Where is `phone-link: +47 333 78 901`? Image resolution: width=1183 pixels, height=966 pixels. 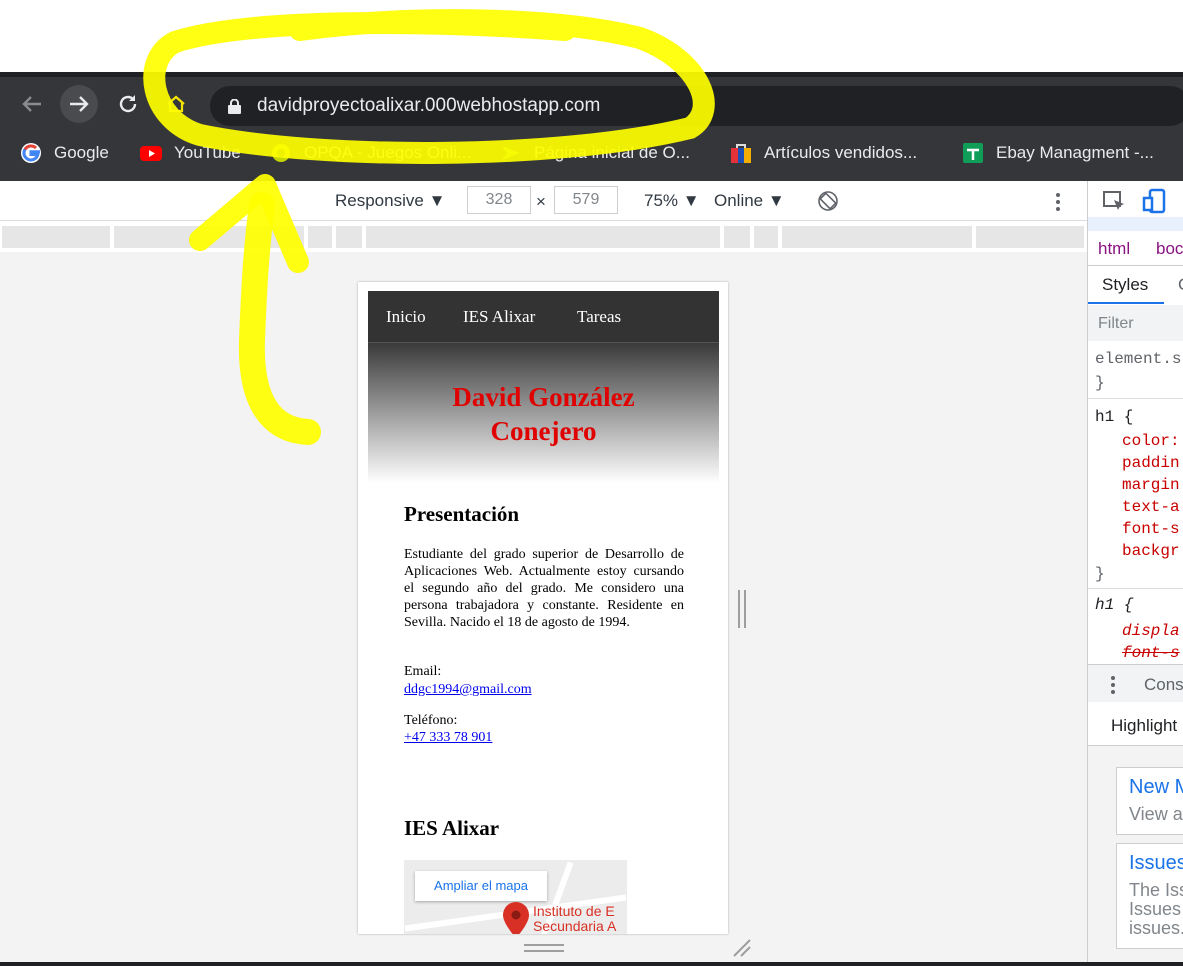 phone-link: +47 333 78 901 is located at coordinates (448, 738).